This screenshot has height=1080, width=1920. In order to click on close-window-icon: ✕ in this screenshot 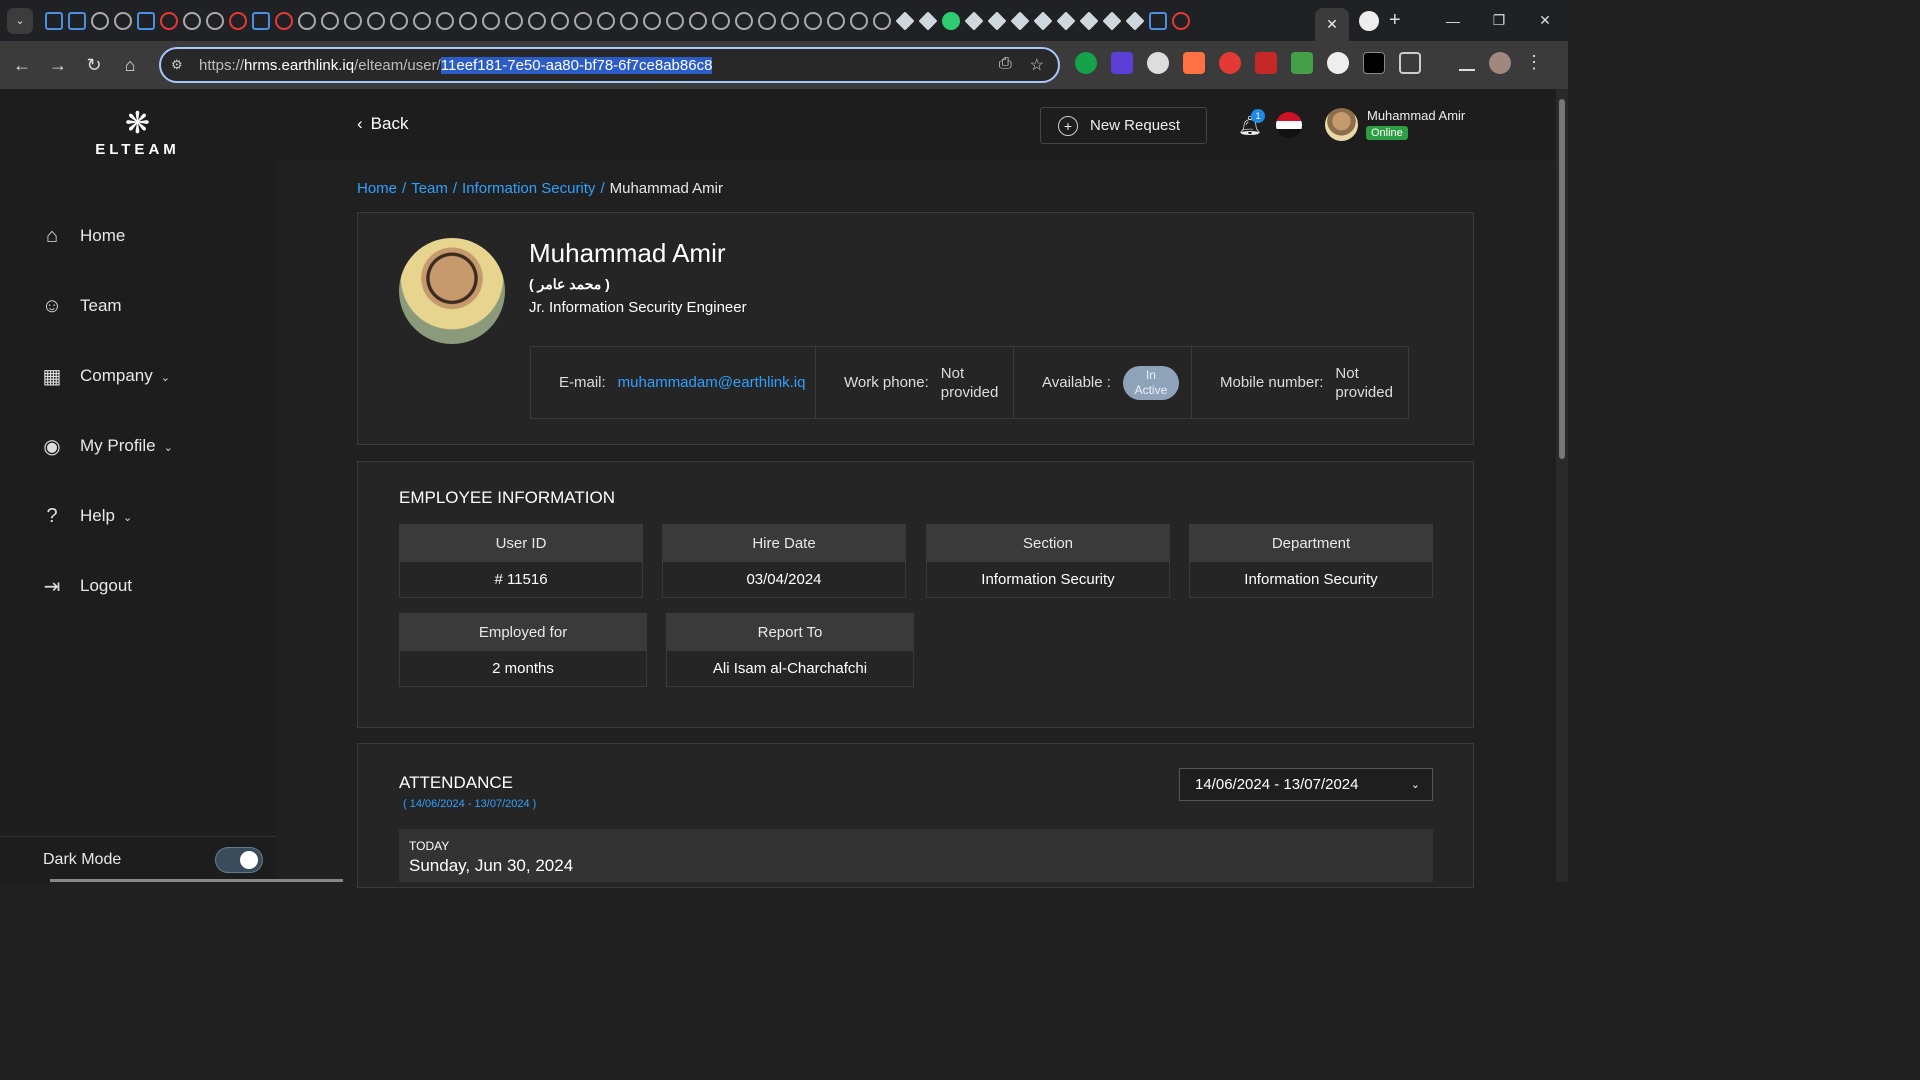, I will do `click(1545, 20)`.